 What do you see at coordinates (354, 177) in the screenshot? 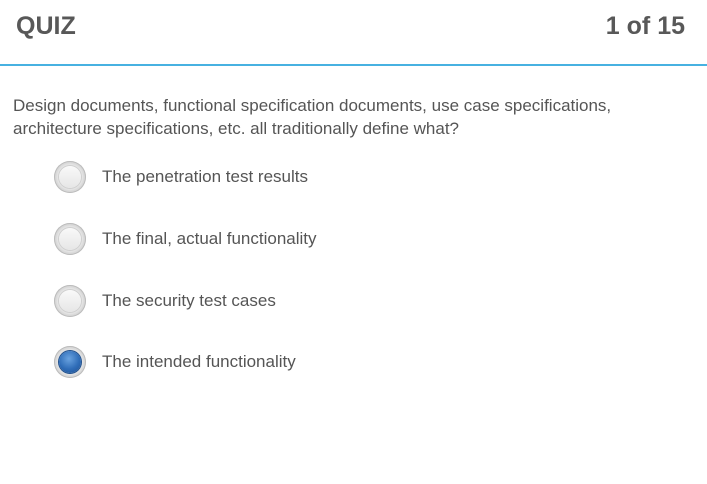
I see `choice-option-1: The penetration test results` at bounding box center [354, 177].